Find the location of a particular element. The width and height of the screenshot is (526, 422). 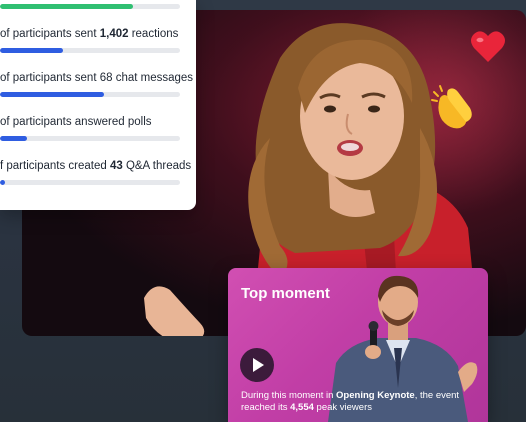

top-progress-bar is located at coordinates (90, 6).